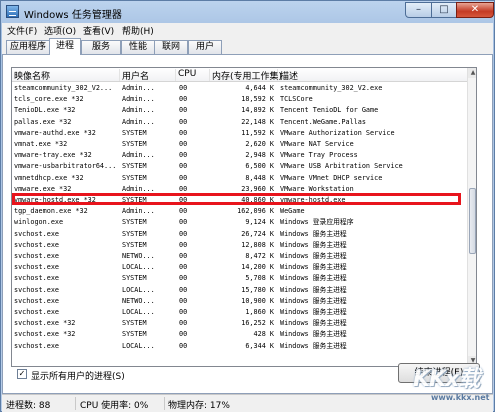 The height and width of the screenshot is (412, 495). Describe the element at coordinates (472, 73) in the screenshot. I see `scroll-up-arrow-icon: ▲` at that location.